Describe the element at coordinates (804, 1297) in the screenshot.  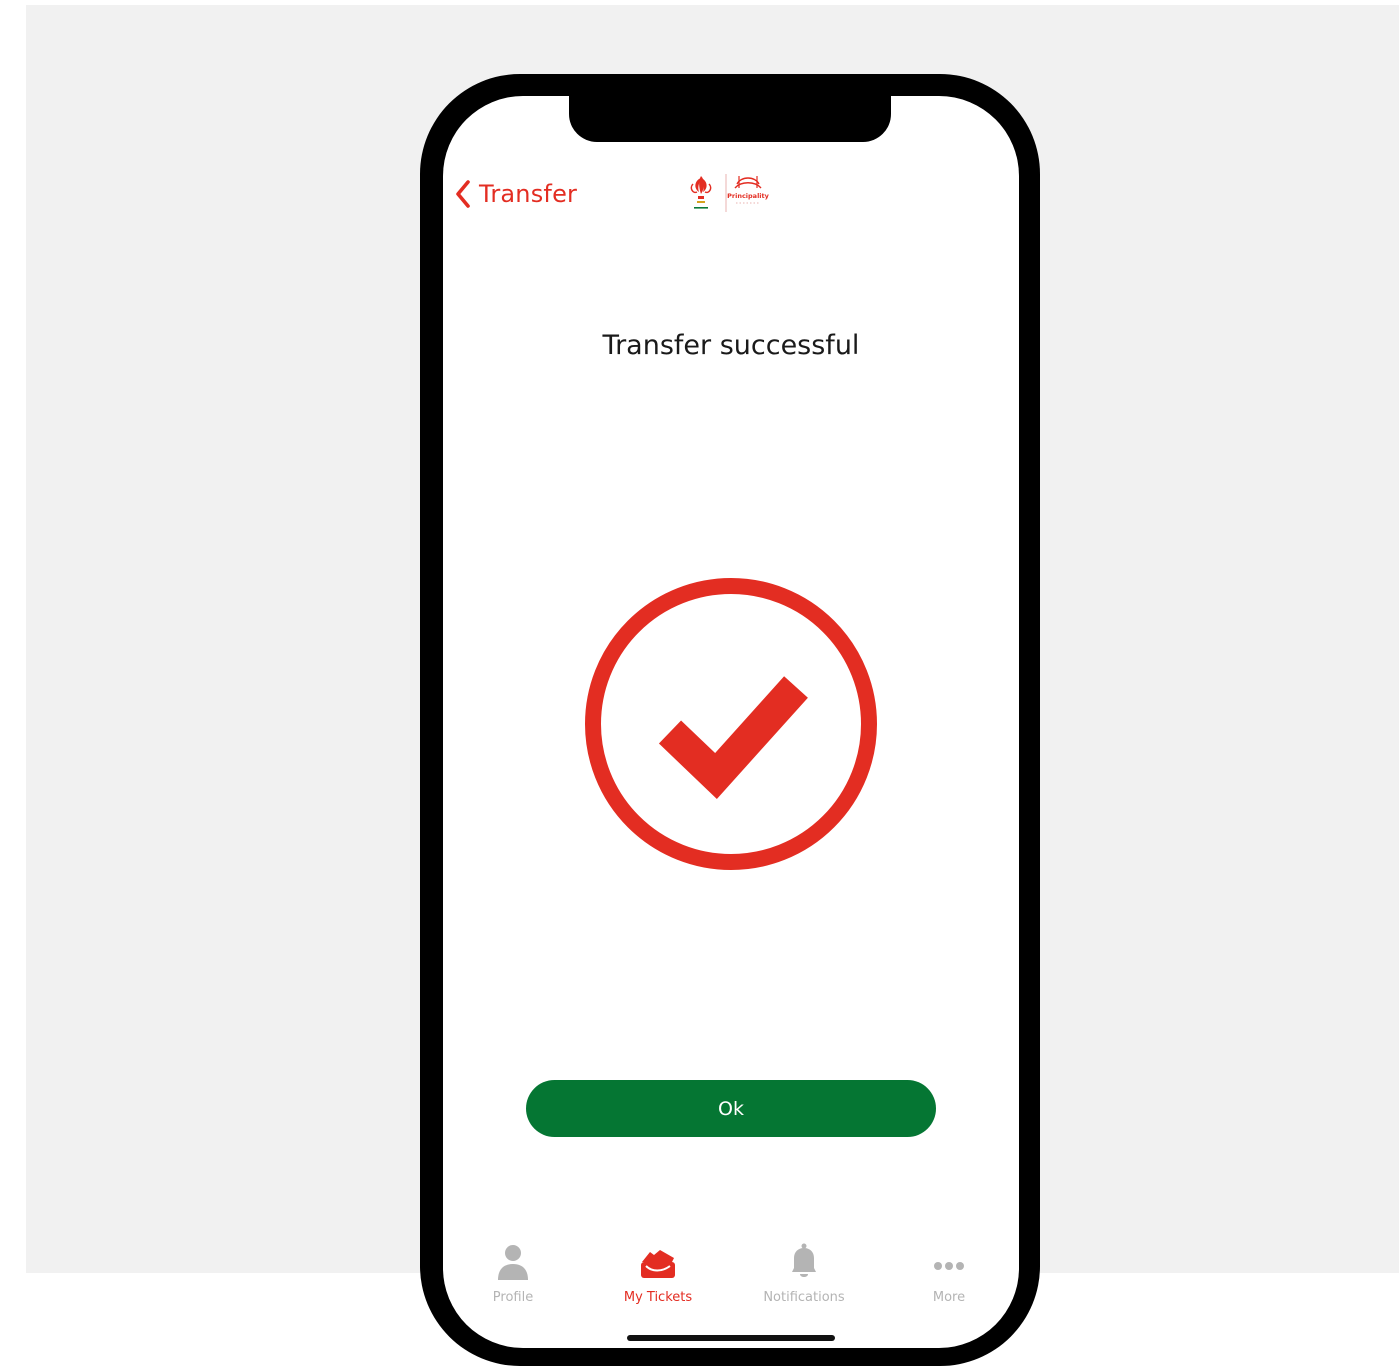
I see `tab-label: Notifications` at that location.